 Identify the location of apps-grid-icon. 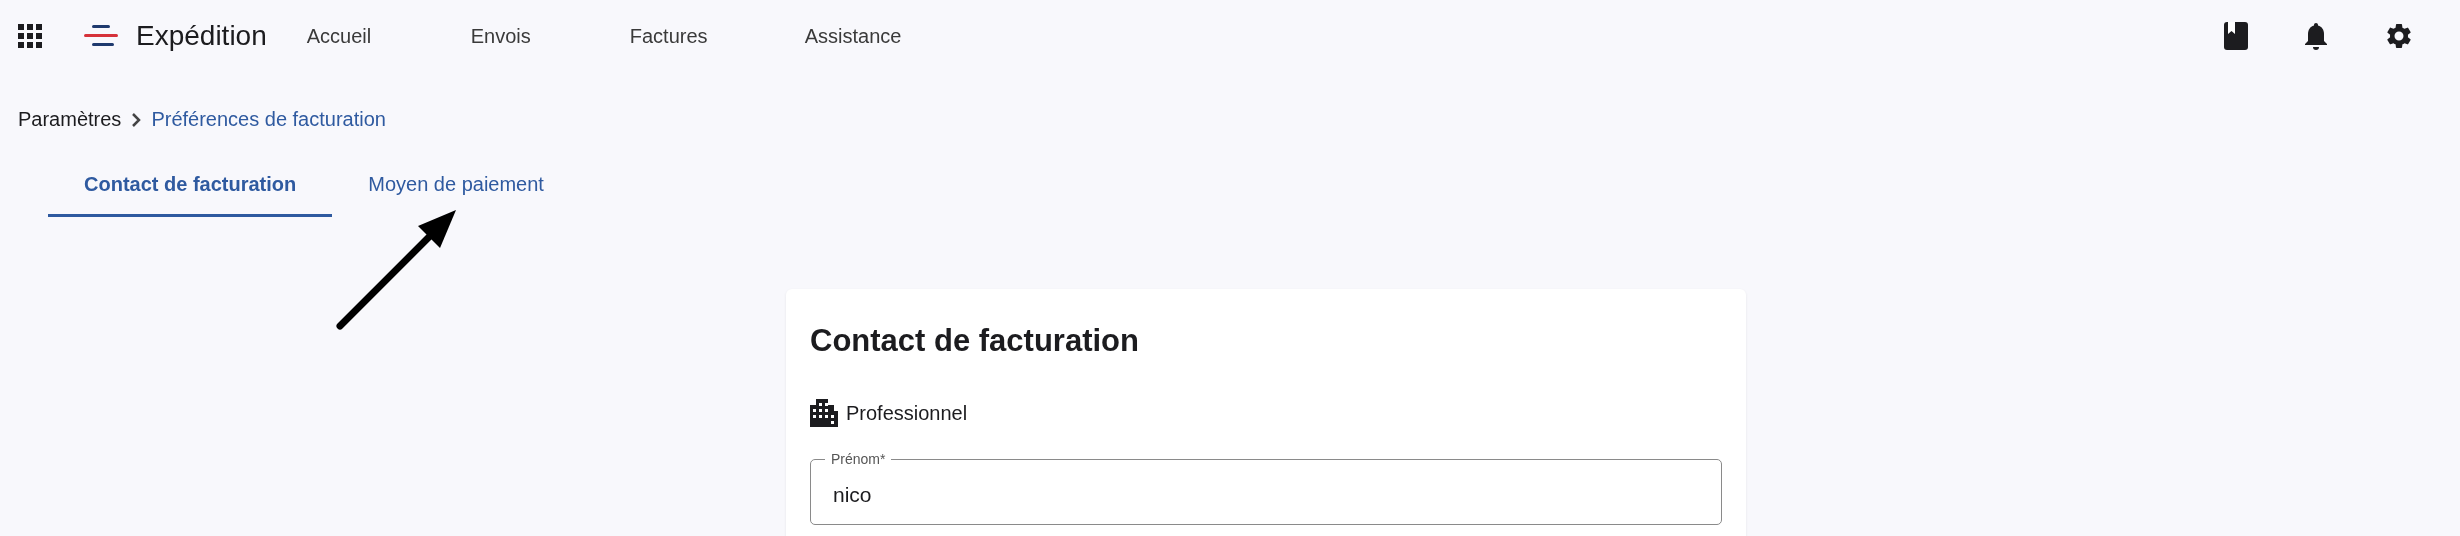
(30, 36).